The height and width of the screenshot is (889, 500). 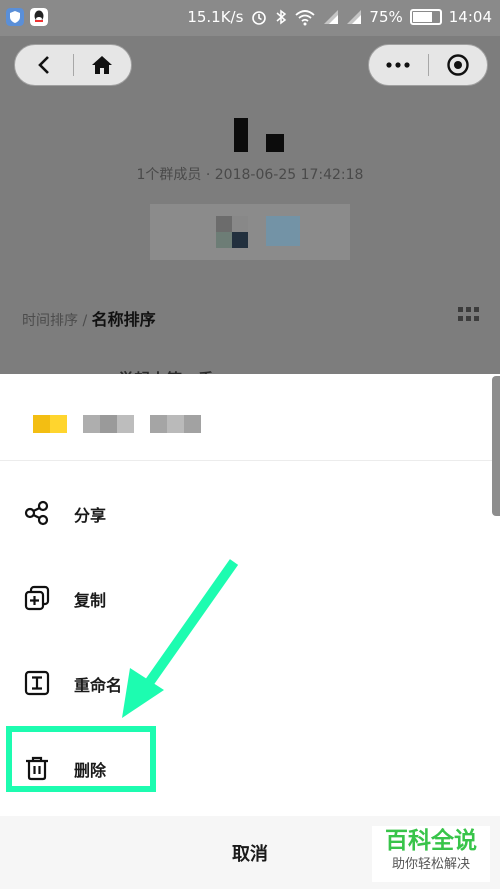 I want to click on watermark-logo: 百科全说 助你轻松解决, so click(x=431, y=854).